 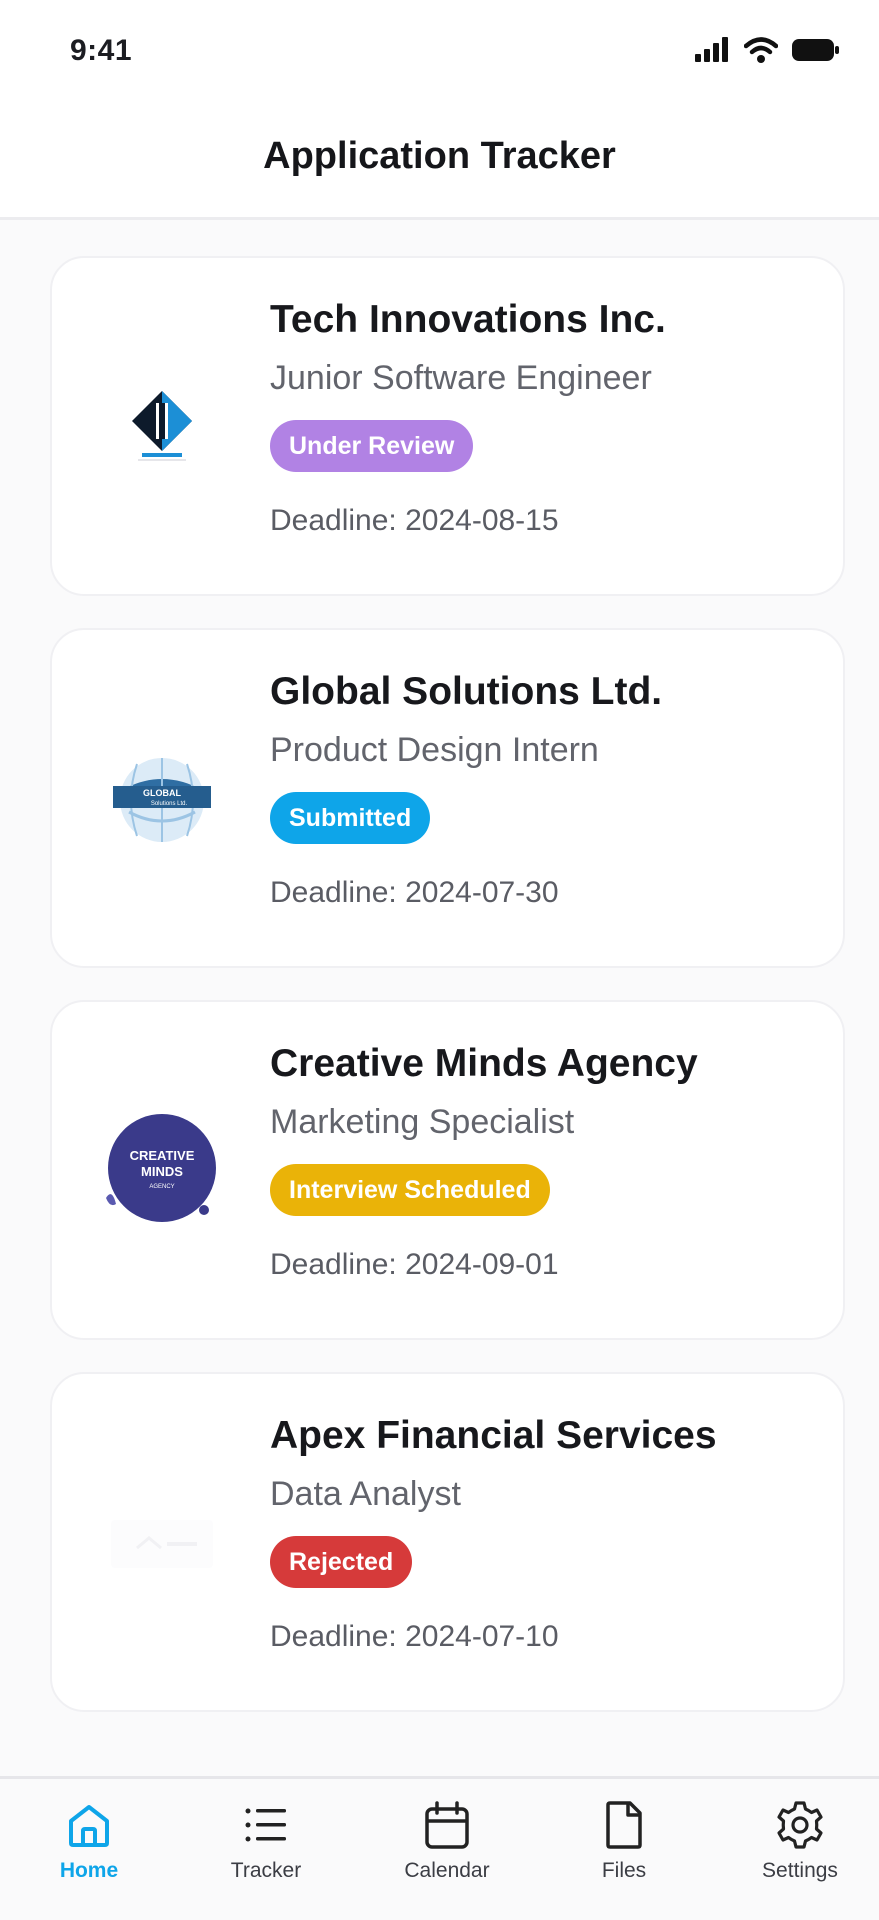 I want to click on home-icon, so click(x=89, y=1826).